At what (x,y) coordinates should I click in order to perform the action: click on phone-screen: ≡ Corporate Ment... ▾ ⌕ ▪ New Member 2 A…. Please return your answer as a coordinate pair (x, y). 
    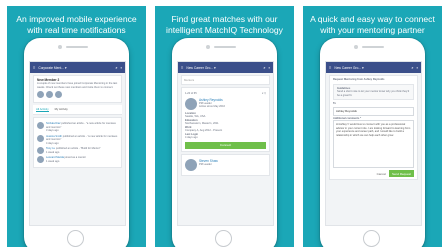
    Looking at the image, I should click on (77, 143).